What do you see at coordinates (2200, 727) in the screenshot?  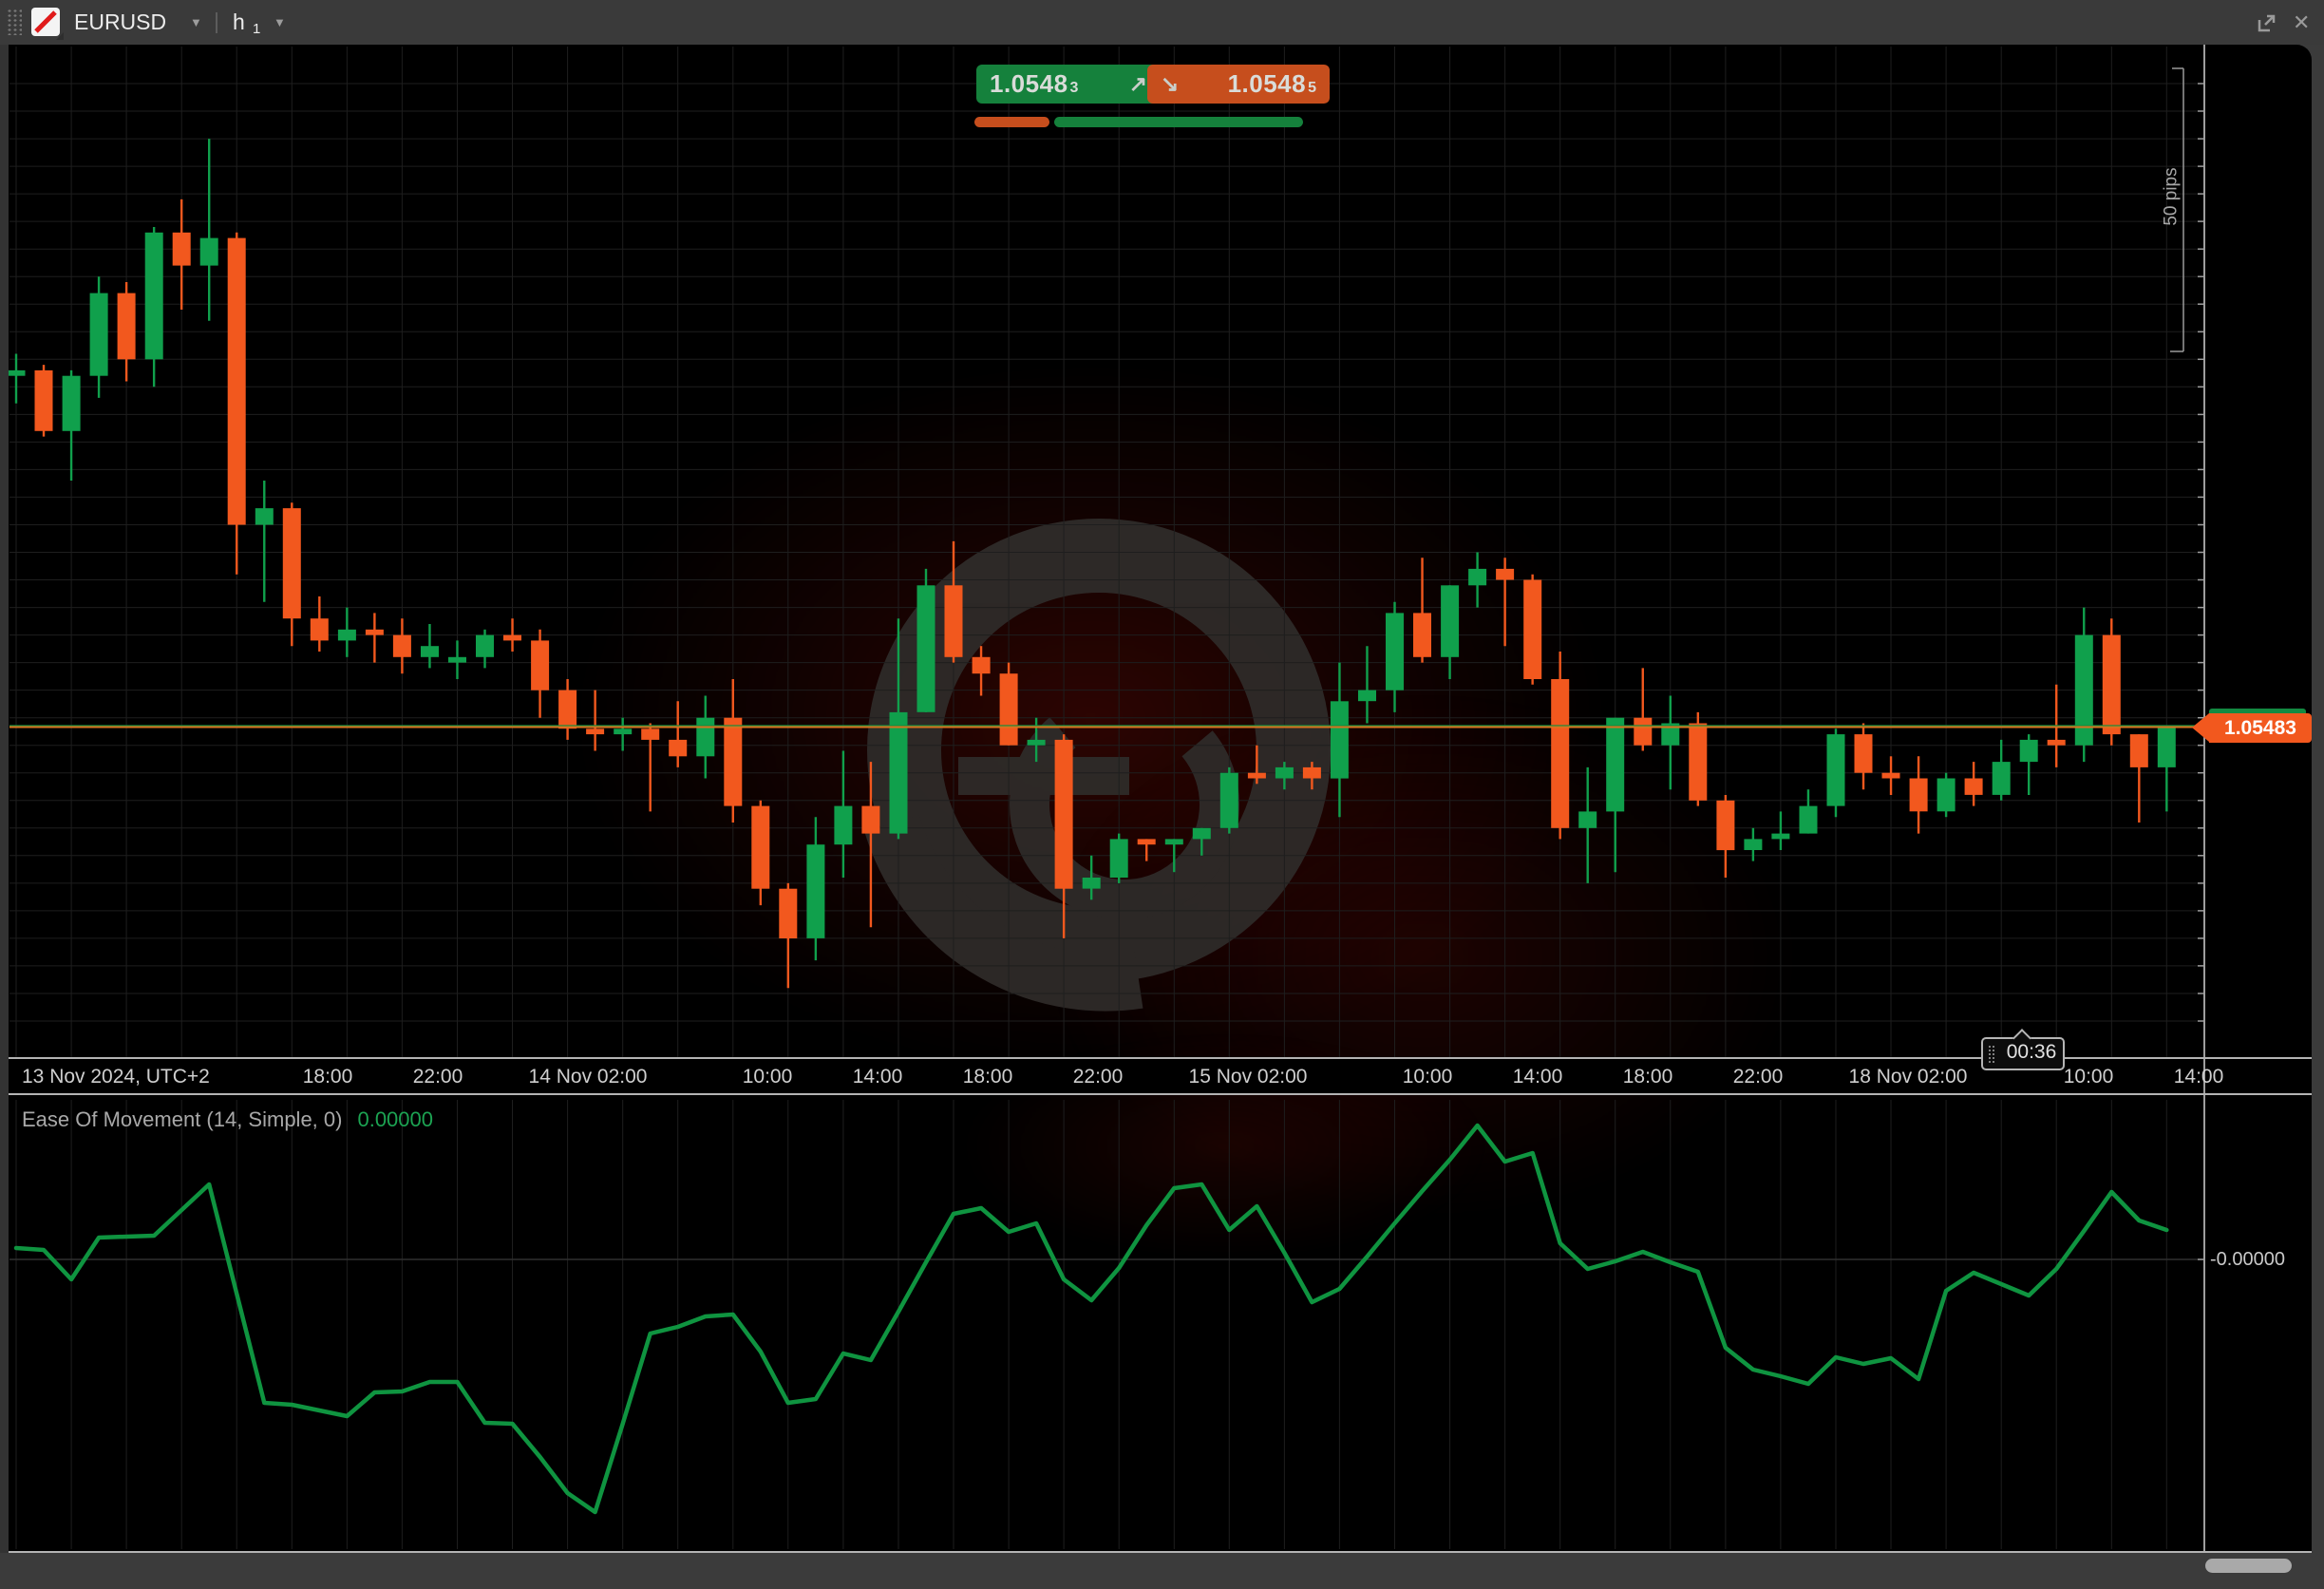 I see `tag-arrow-icon` at bounding box center [2200, 727].